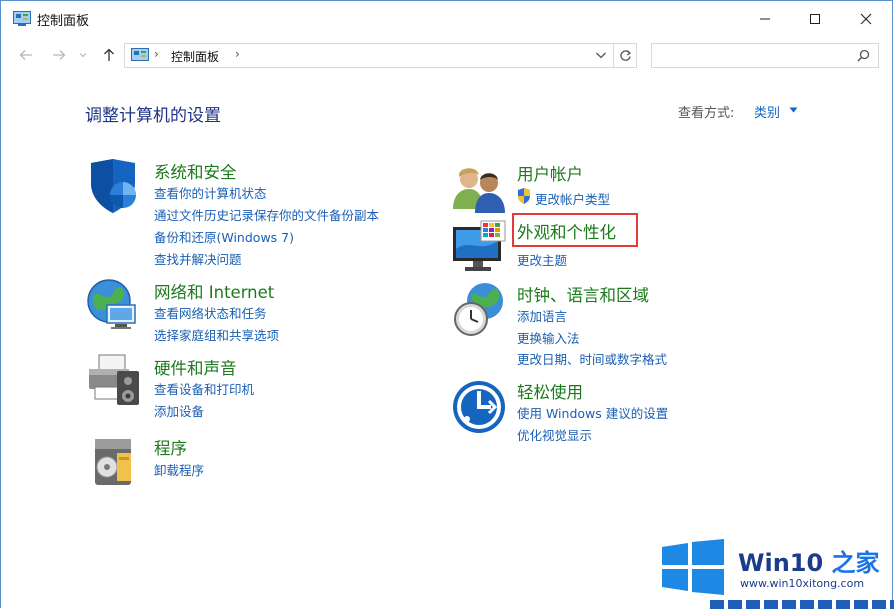 The width and height of the screenshot is (894, 609). What do you see at coordinates (446, 19) in the screenshot?
I see `title-bar: 控制面板` at bounding box center [446, 19].